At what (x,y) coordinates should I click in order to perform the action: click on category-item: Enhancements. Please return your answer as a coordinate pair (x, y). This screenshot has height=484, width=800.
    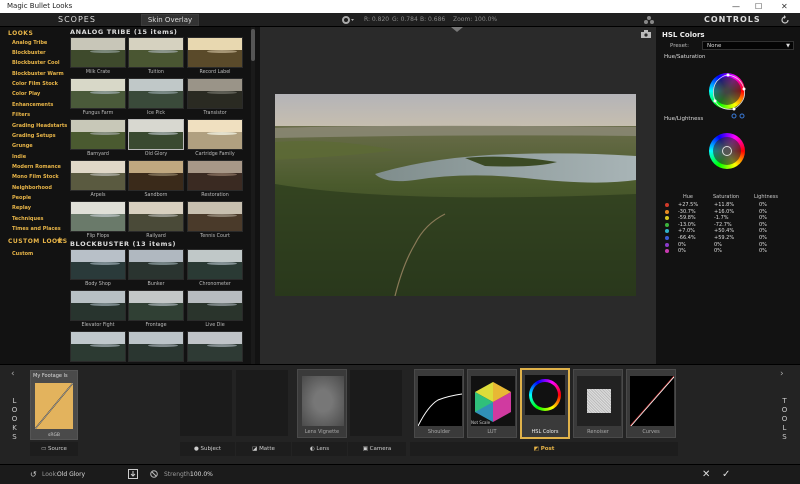
    Looking at the image, I should click on (32, 105).